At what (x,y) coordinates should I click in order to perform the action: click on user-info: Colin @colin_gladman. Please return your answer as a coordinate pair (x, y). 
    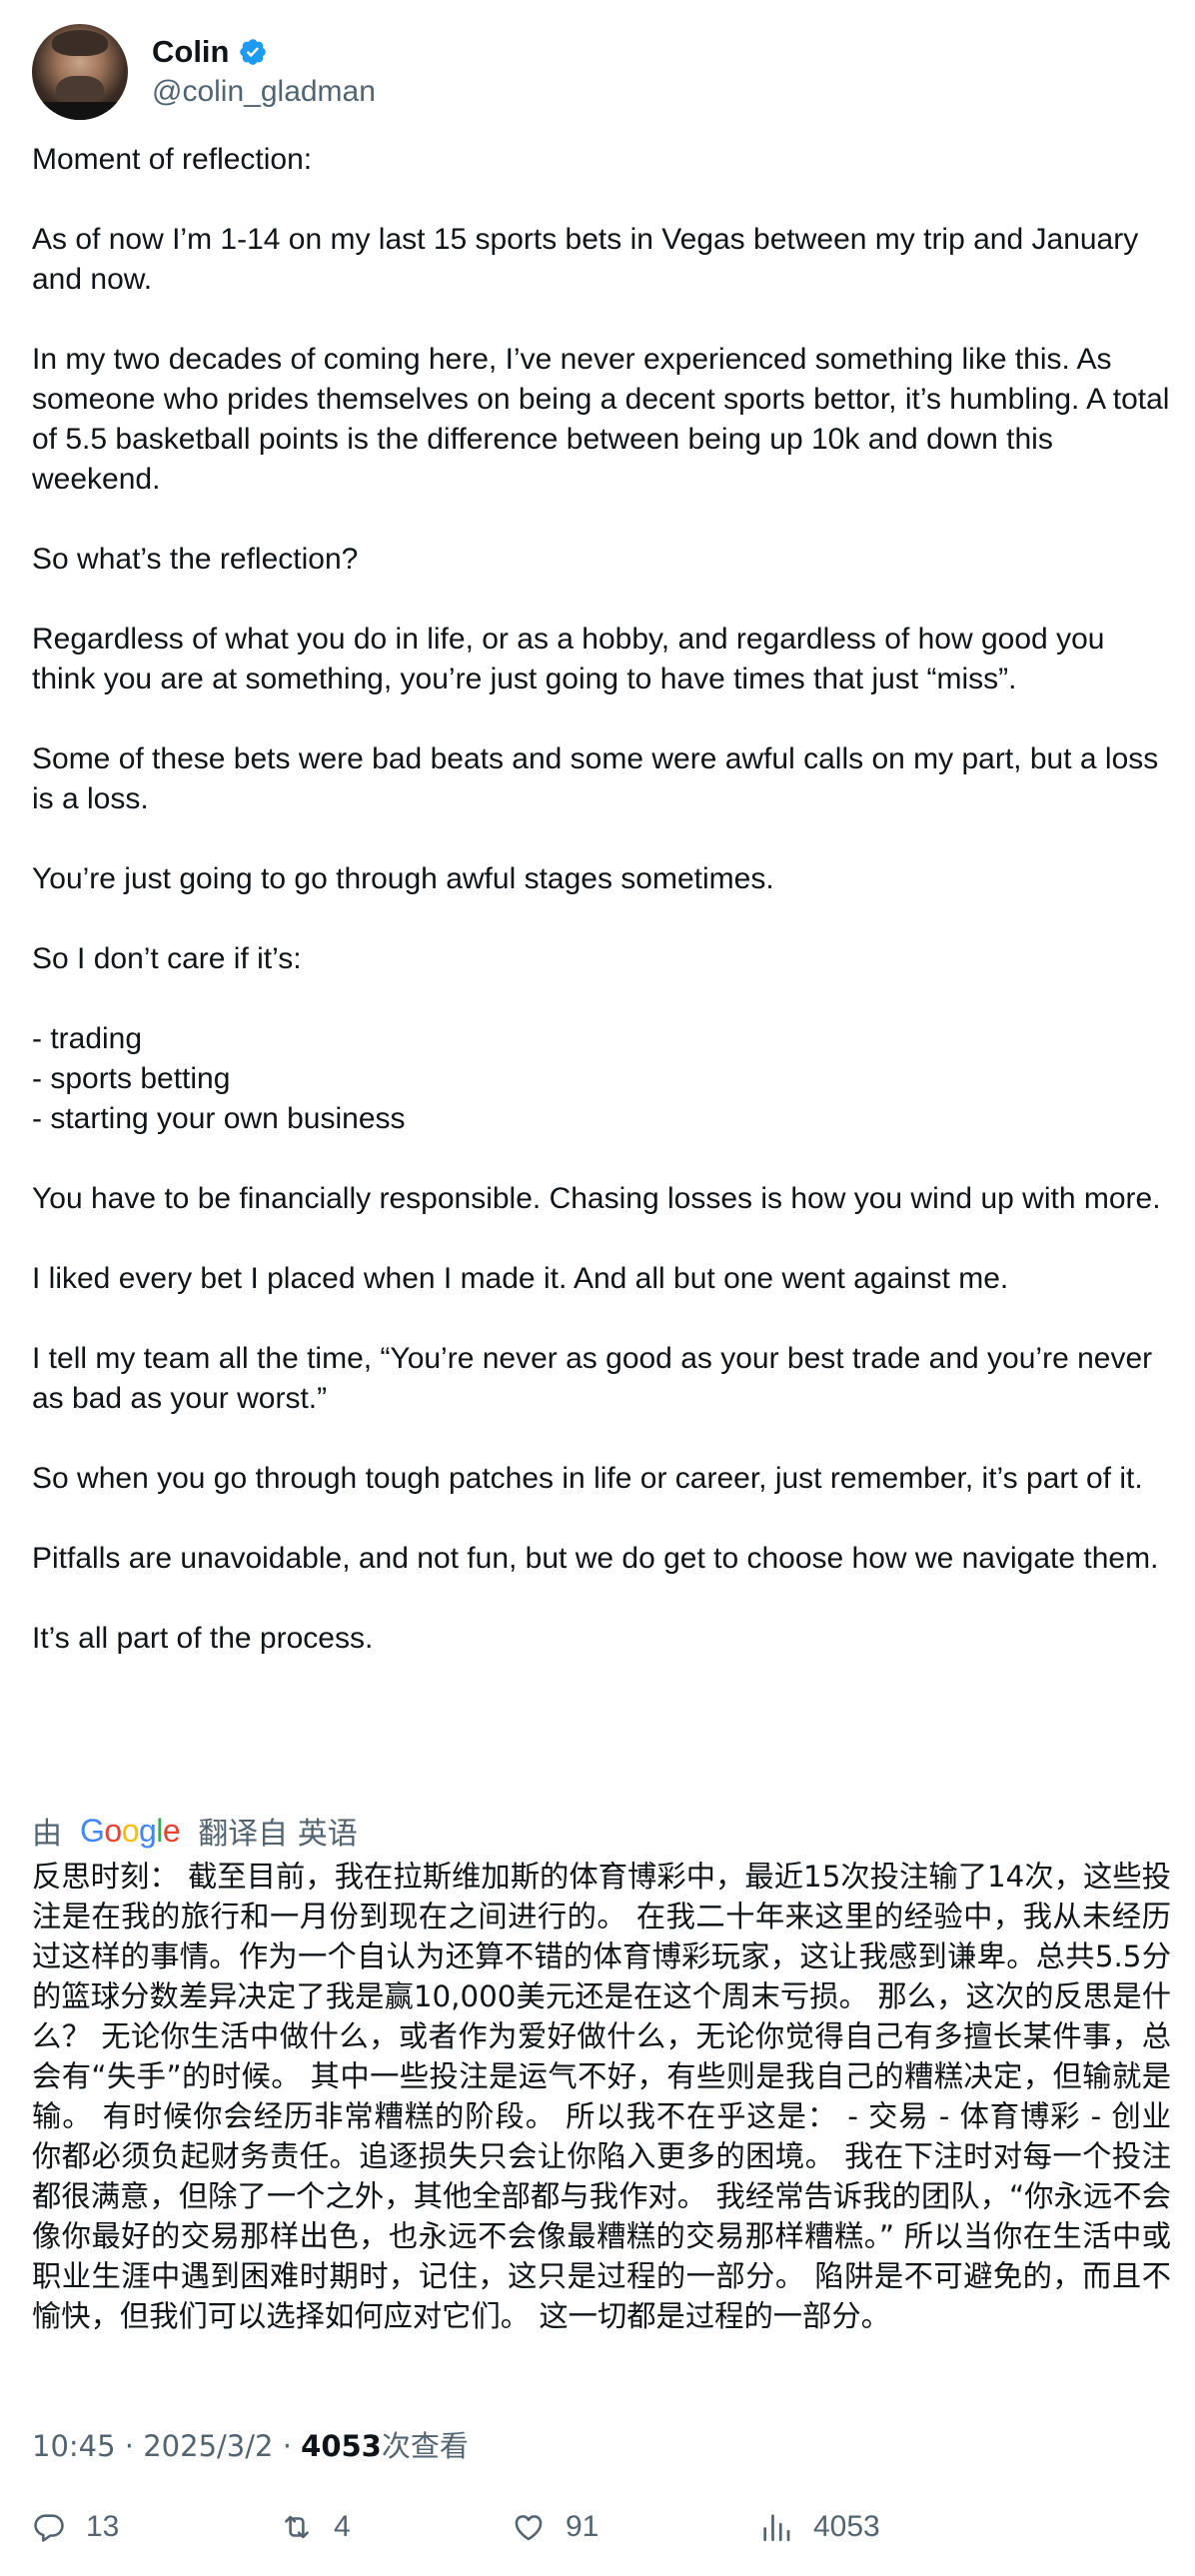
    Looking at the image, I should click on (264, 72).